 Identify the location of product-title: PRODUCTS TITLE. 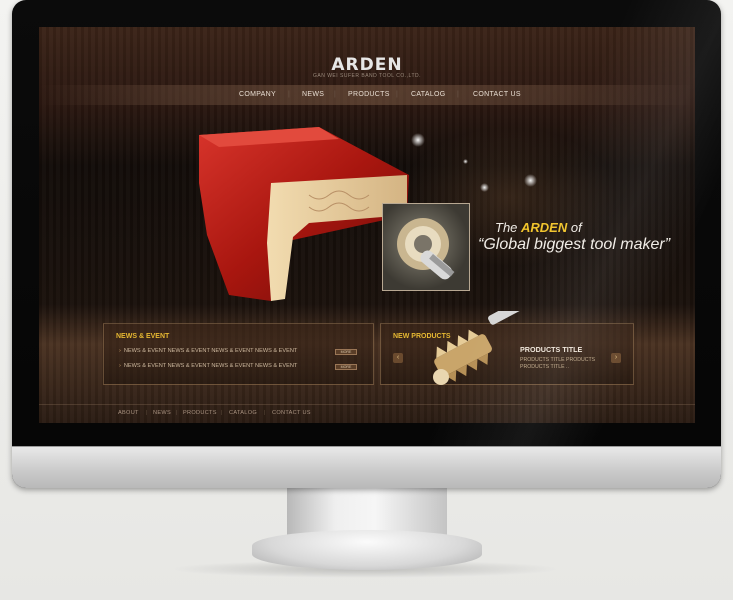
(551, 349).